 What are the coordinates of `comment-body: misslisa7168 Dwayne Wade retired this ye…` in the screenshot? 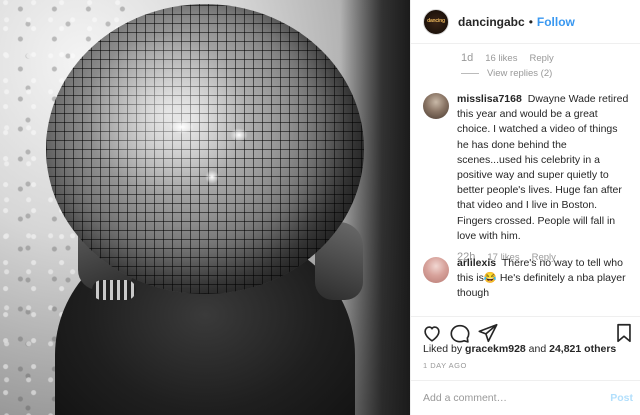 It's located at (543, 178).